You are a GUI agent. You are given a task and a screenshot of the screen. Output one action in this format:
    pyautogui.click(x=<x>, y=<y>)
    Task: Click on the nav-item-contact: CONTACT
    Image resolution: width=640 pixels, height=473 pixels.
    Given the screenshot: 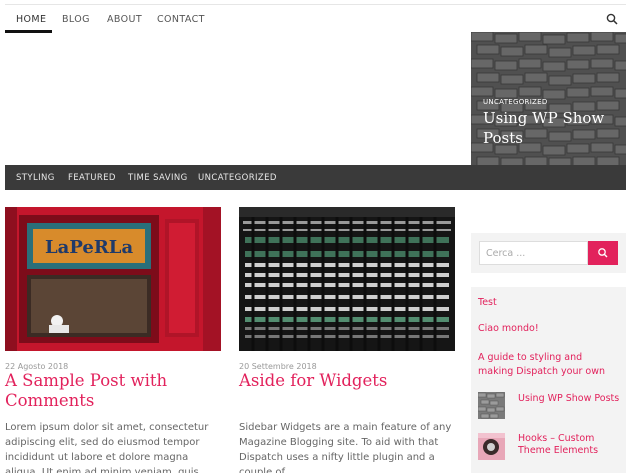 What is the action you would take?
    pyautogui.click(x=181, y=19)
    